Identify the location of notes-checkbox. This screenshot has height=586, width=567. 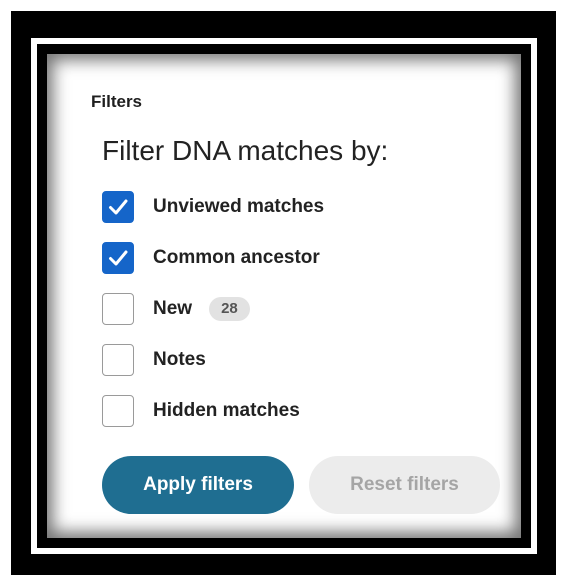
(118, 360).